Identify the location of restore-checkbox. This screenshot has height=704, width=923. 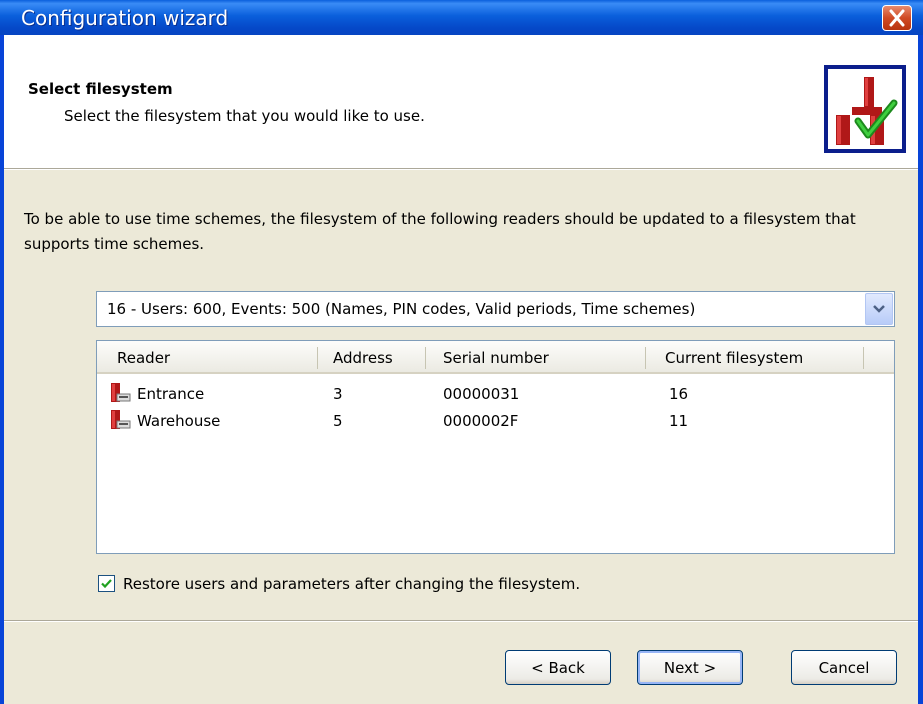
(106, 583).